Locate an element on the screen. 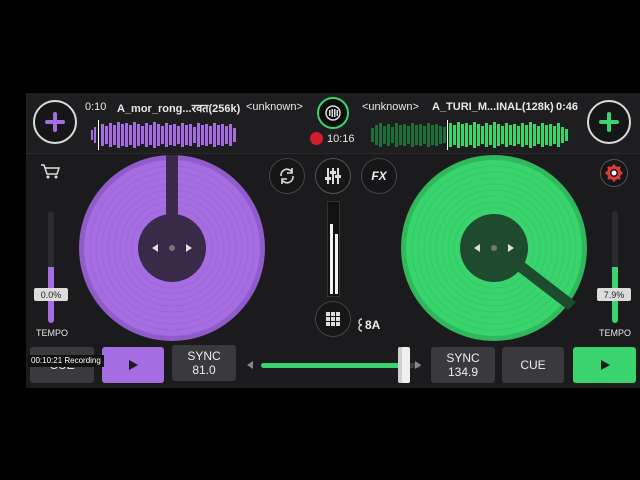 The image size is (640, 480). cart-icon is located at coordinates (51, 171).